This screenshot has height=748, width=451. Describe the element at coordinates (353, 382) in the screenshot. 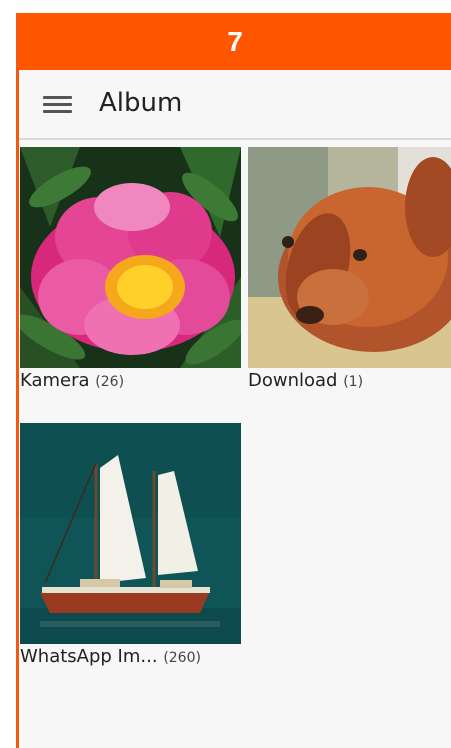

I see `album-count: (1)` at that location.